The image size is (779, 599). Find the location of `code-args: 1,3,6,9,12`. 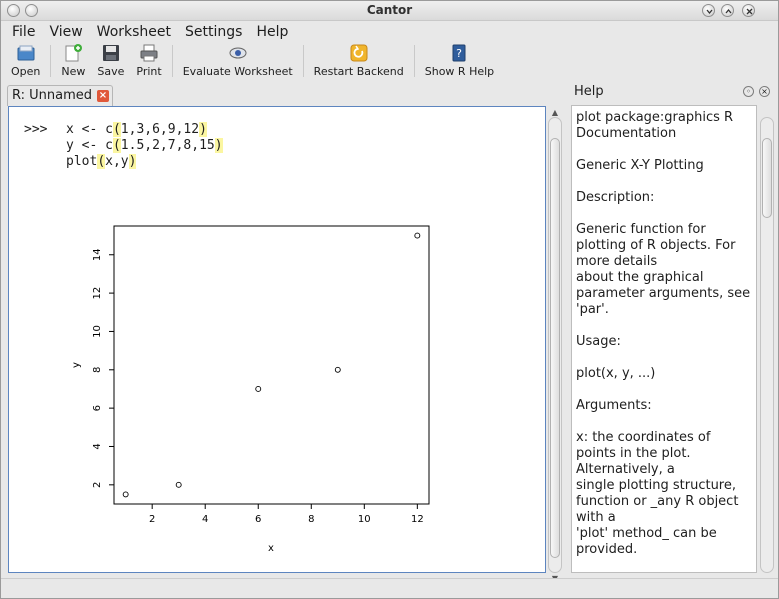

code-args: 1,3,6,9,12 is located at coordinates (160, 129).